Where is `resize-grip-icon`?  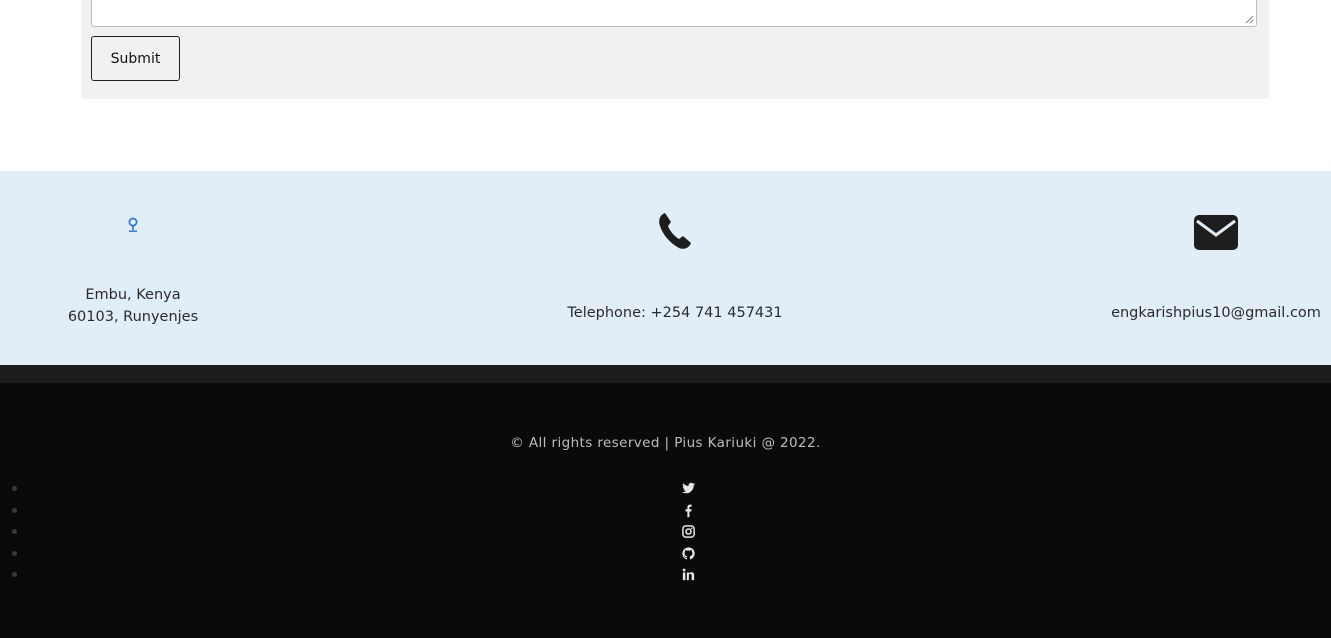
resize-grip-icon is located at coordinates (1249, 19).